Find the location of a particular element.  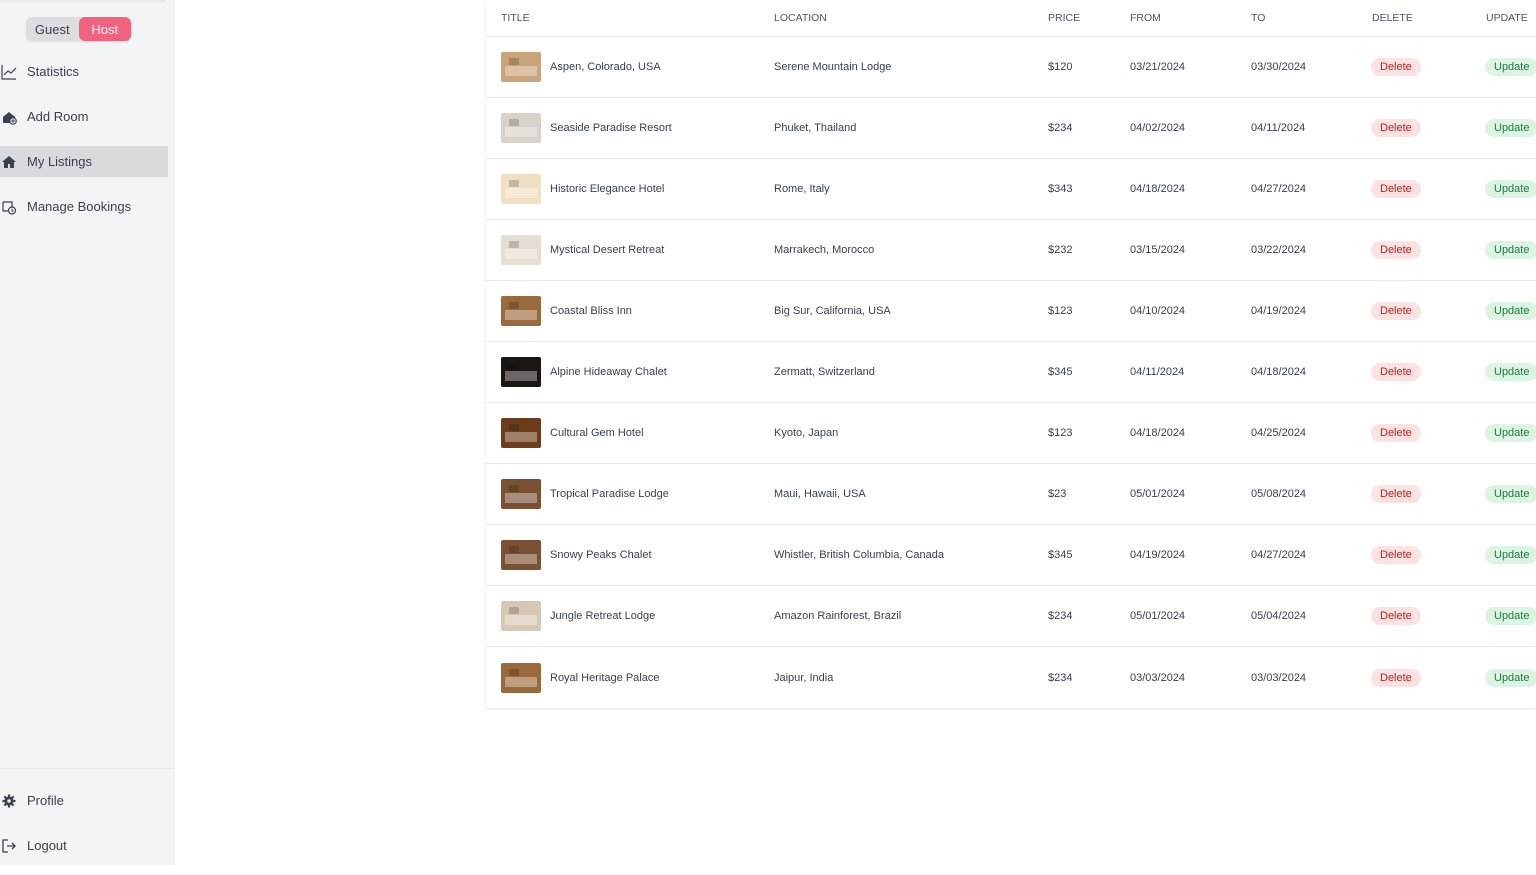

home-icon is located at coordinates (9, 162).